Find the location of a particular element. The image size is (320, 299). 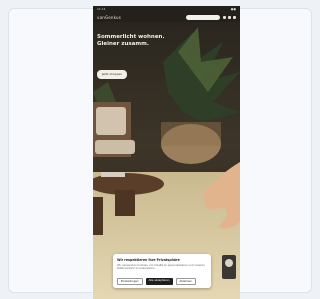

nav-icons is located at coordinates (229, 17).